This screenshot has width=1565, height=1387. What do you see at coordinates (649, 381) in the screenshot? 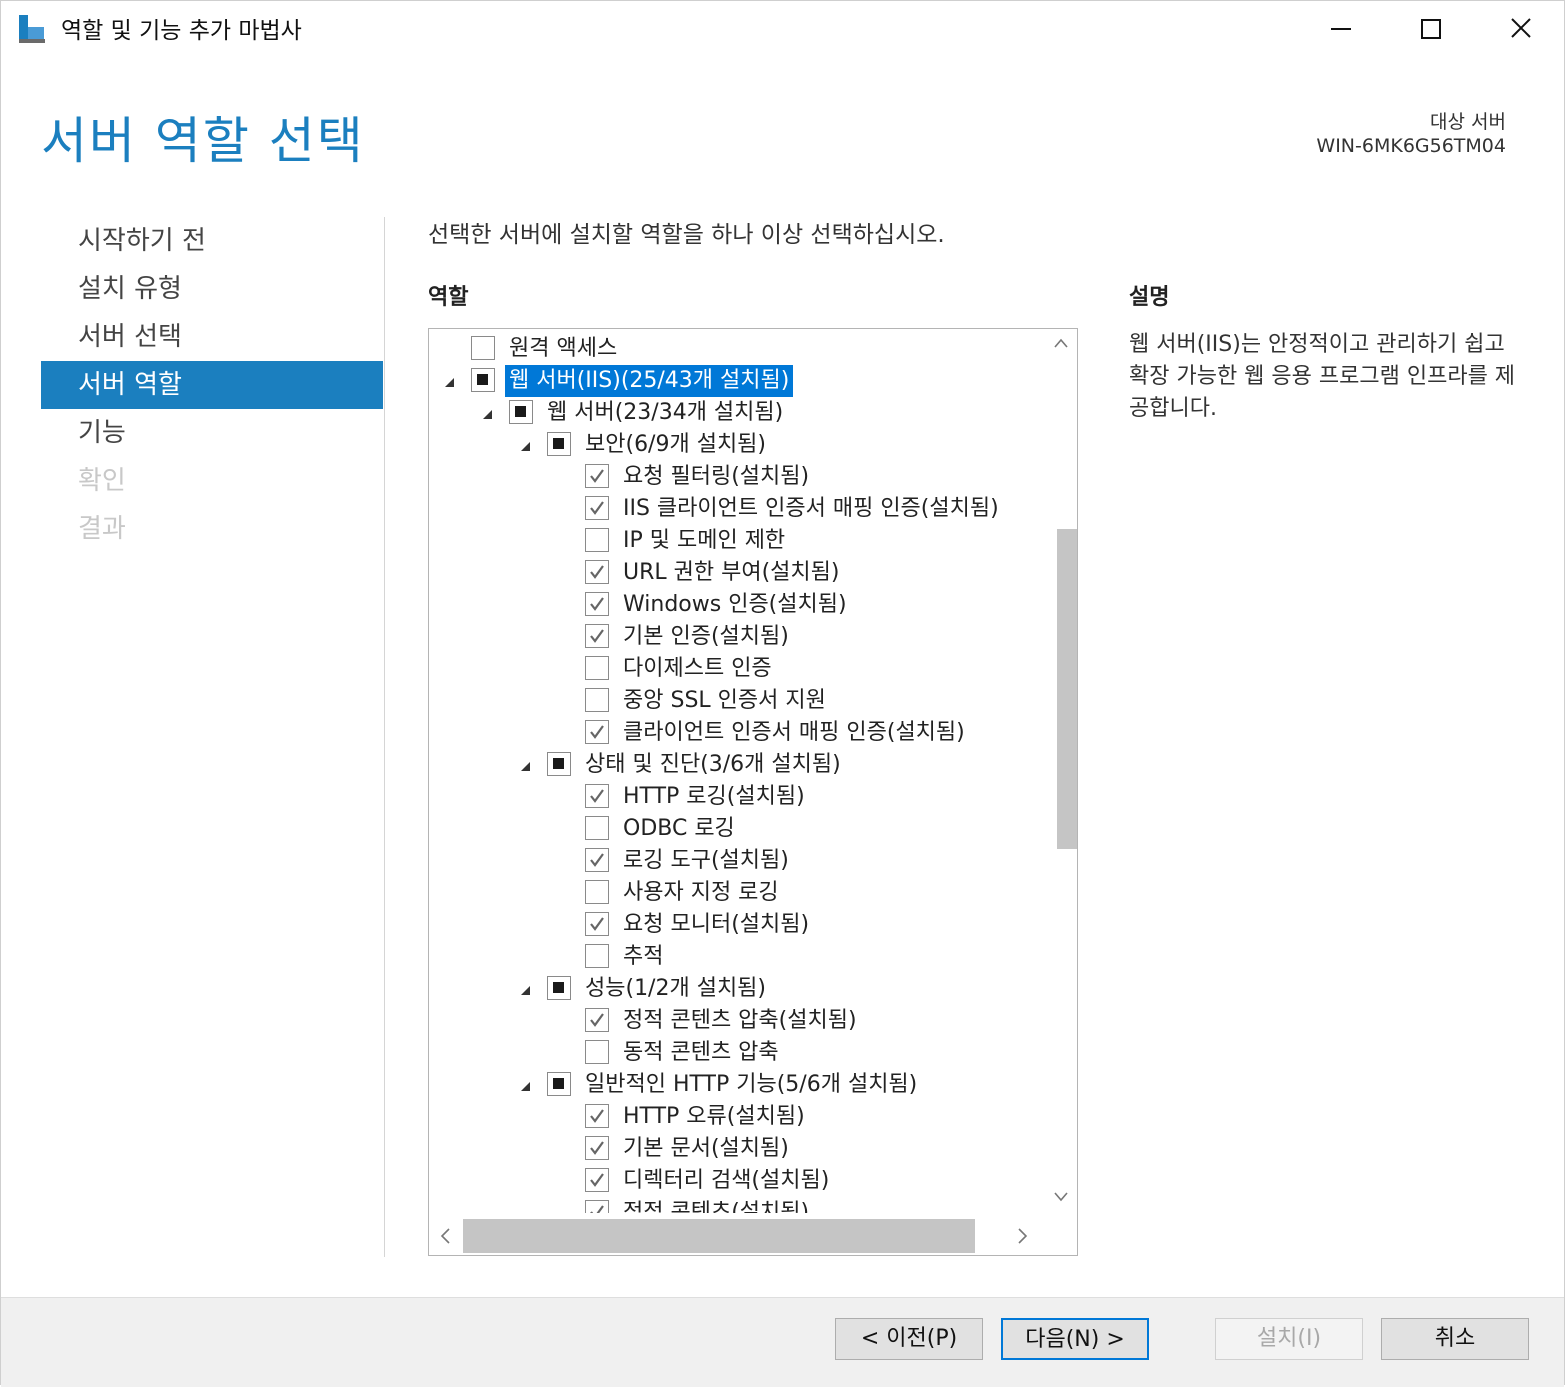
I see `role-label: 웹 서버(IIS)(25/43개 설치됨)` at bounding box center [649, 381].